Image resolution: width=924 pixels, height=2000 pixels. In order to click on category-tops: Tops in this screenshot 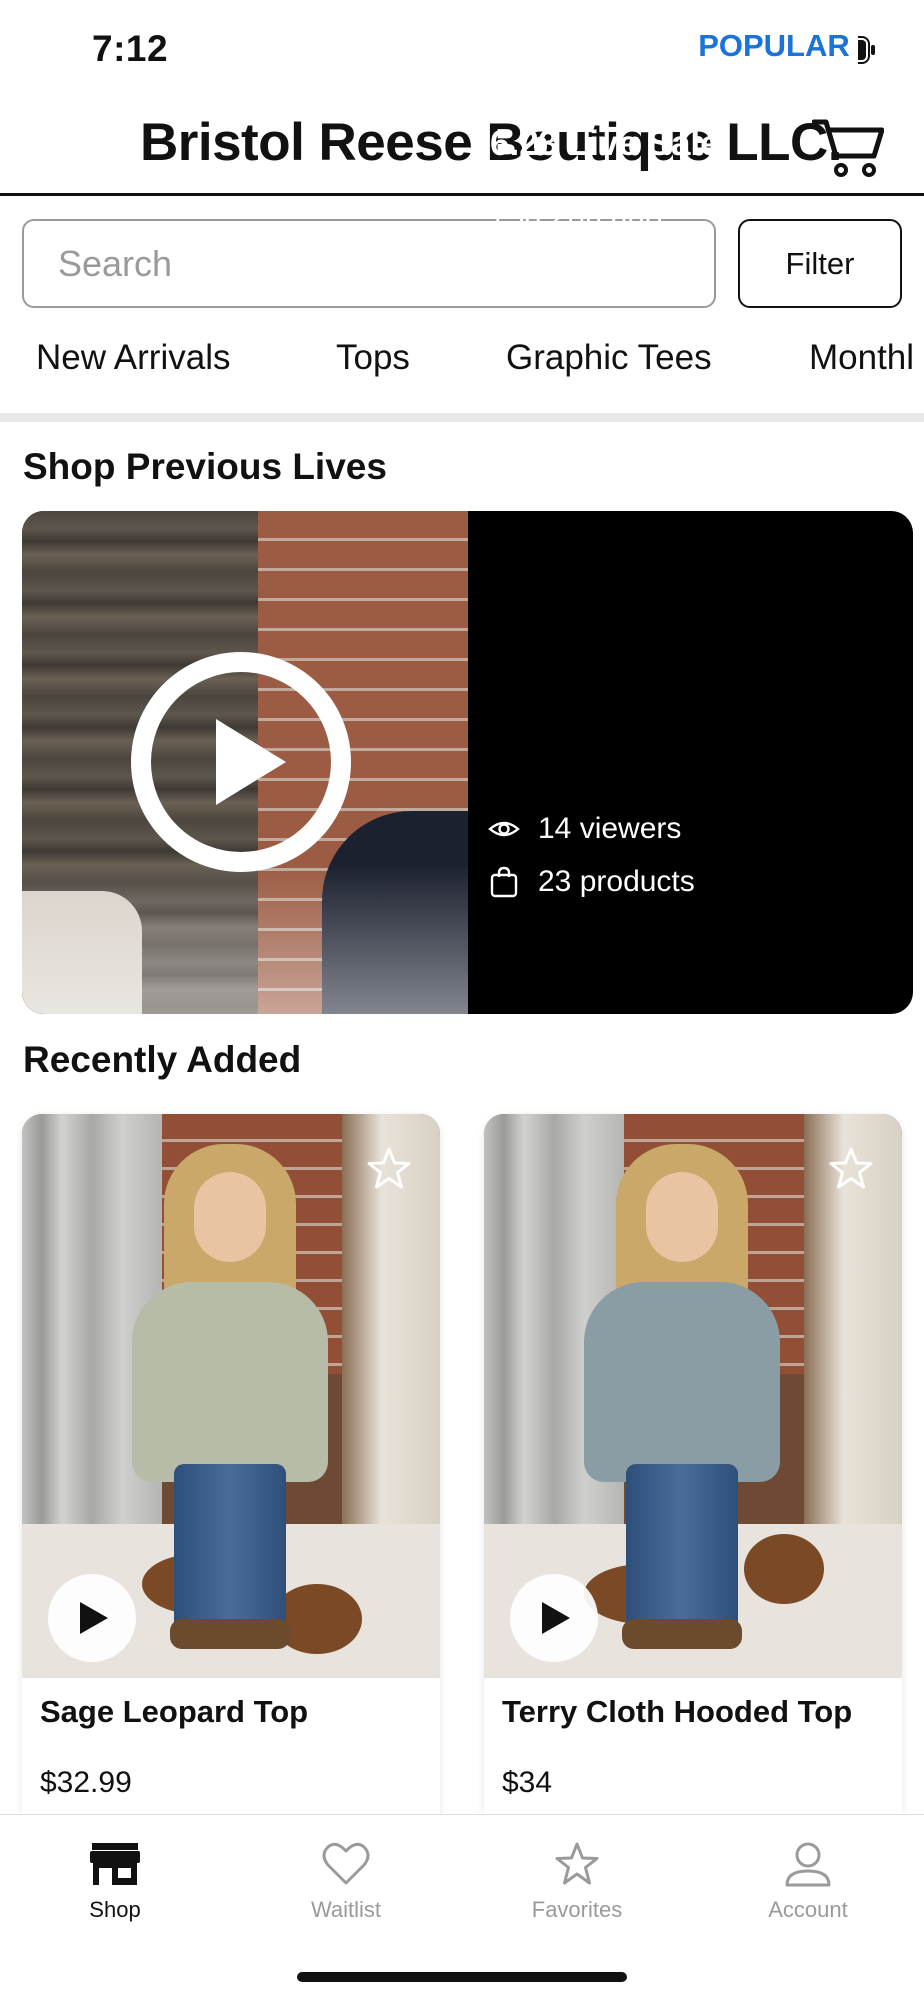, I will do `click(373, 358)`.